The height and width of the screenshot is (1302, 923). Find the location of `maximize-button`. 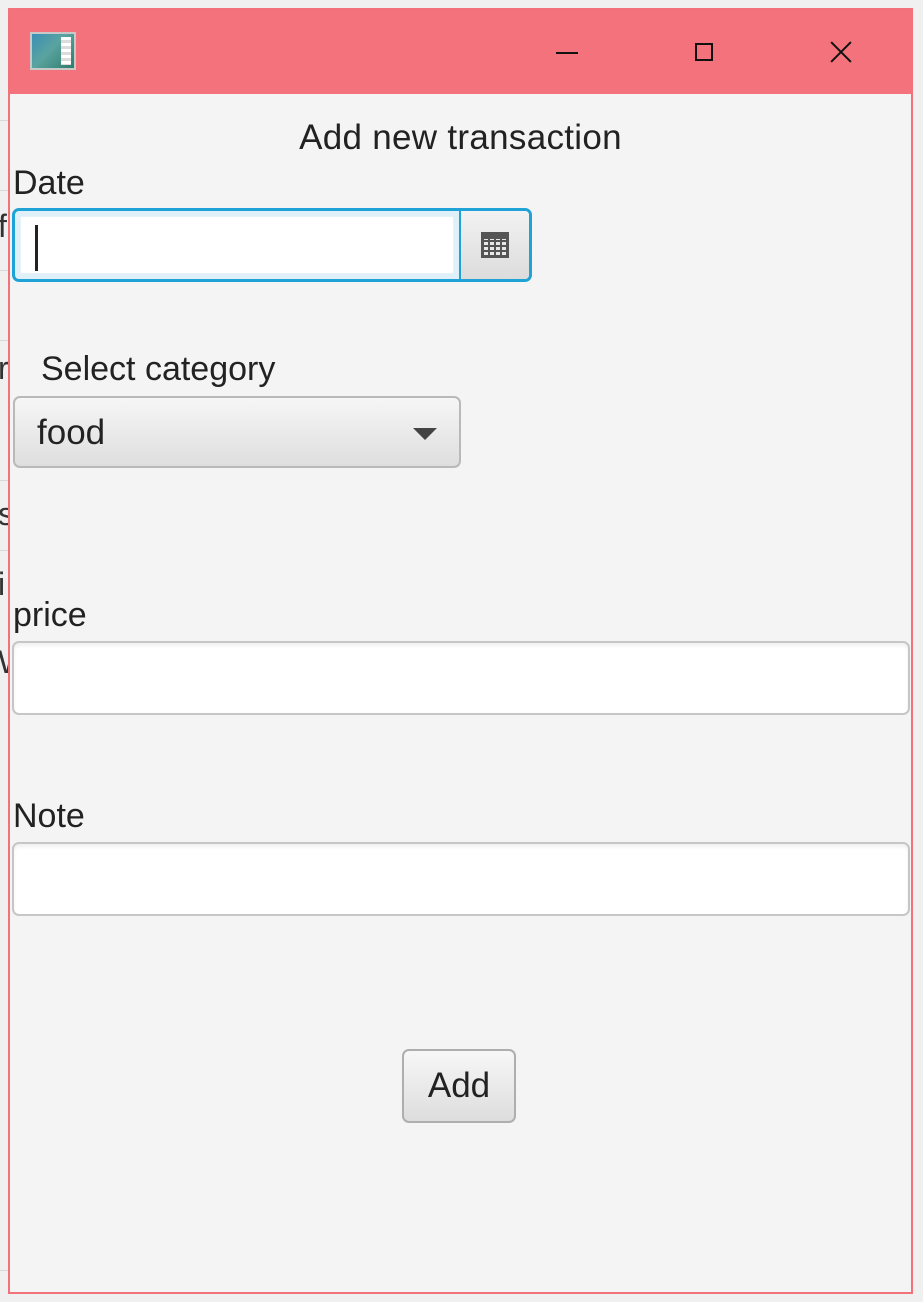

maximize-button is located at coordinates (704, 52).